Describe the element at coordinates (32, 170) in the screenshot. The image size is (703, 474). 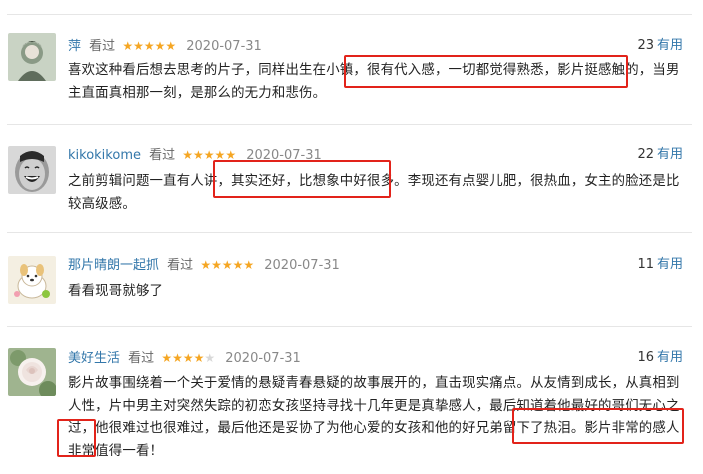
I see `laughing-face-avatar` at that location.